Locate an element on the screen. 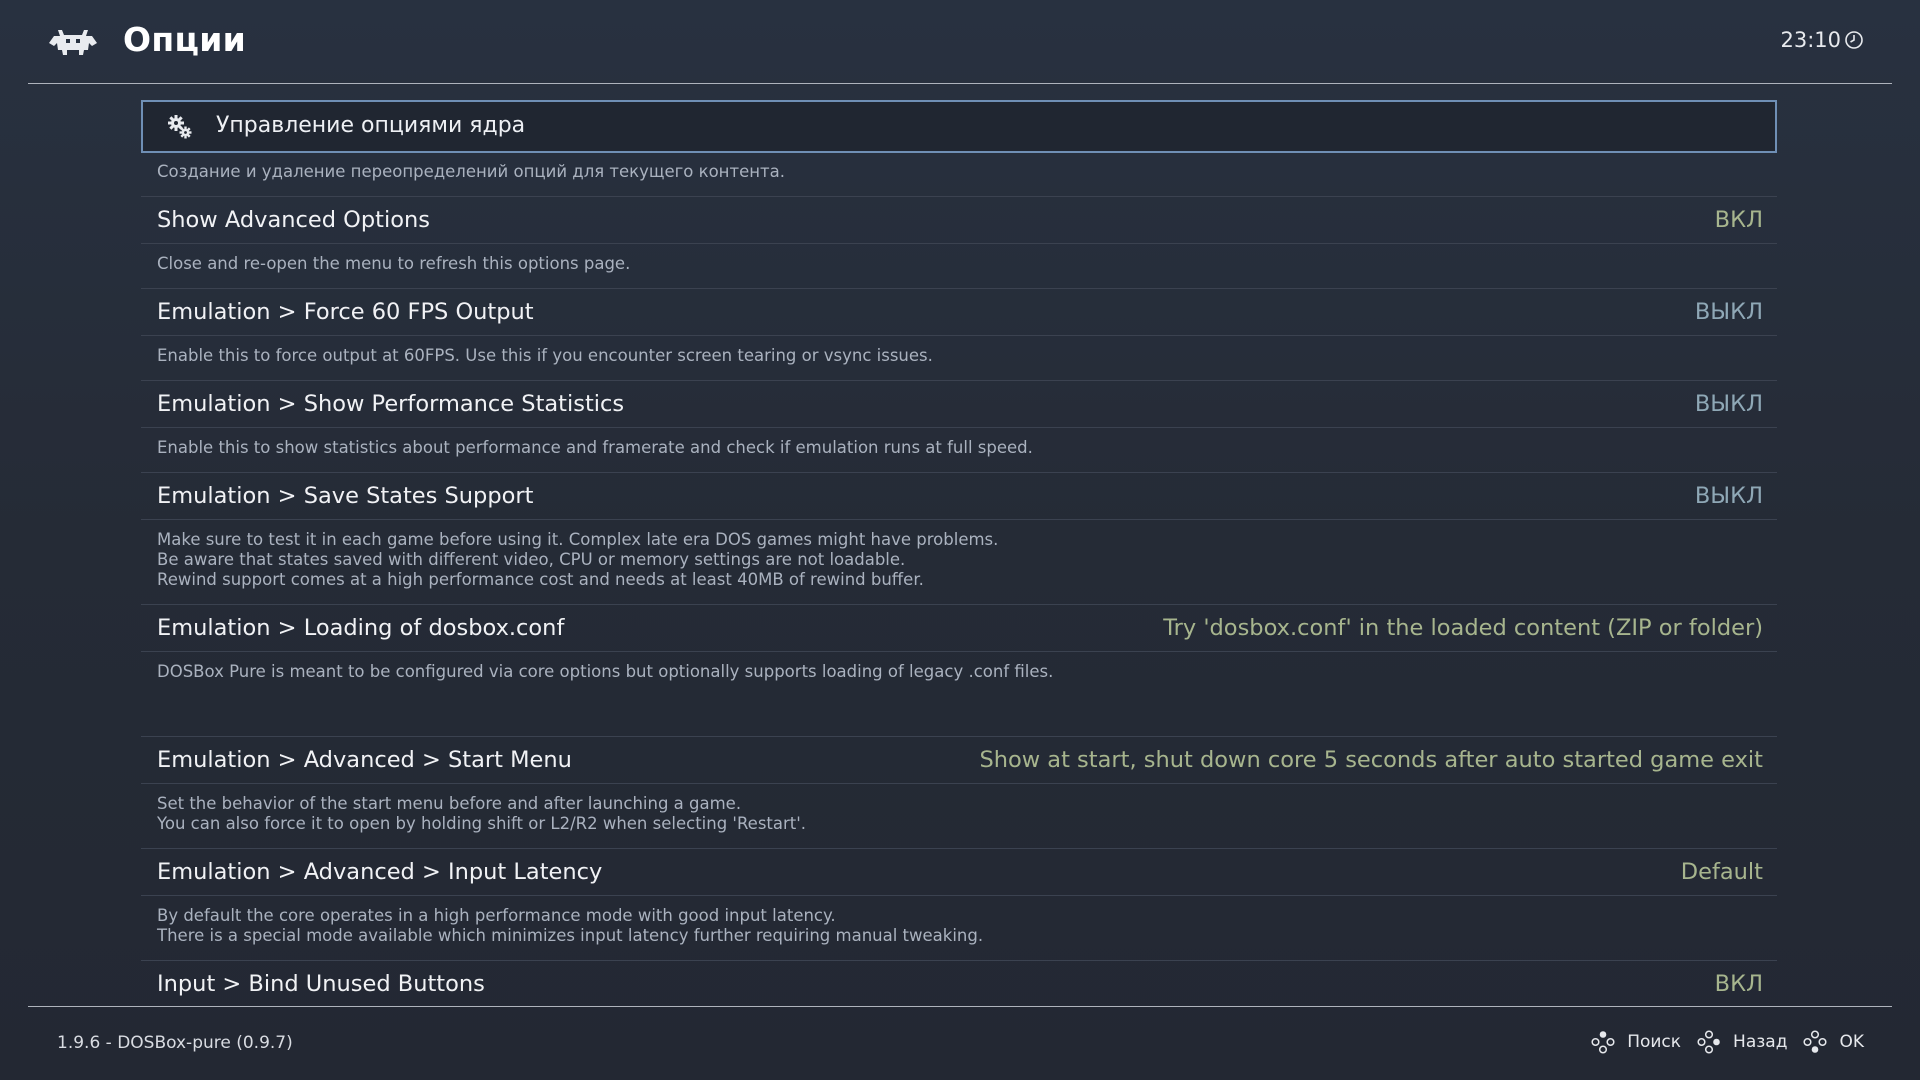  search-action: Поиск is located at coordinates (1636, 1042).